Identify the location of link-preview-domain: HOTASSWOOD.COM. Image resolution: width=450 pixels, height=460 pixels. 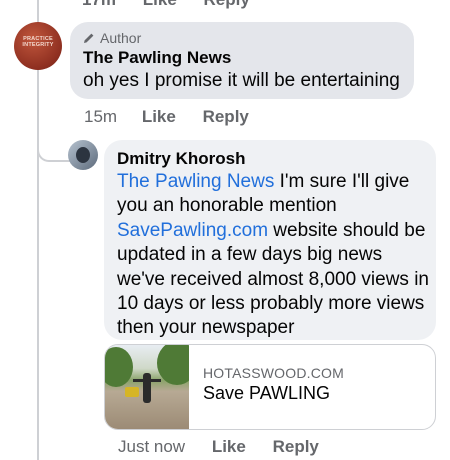
(273, 373).